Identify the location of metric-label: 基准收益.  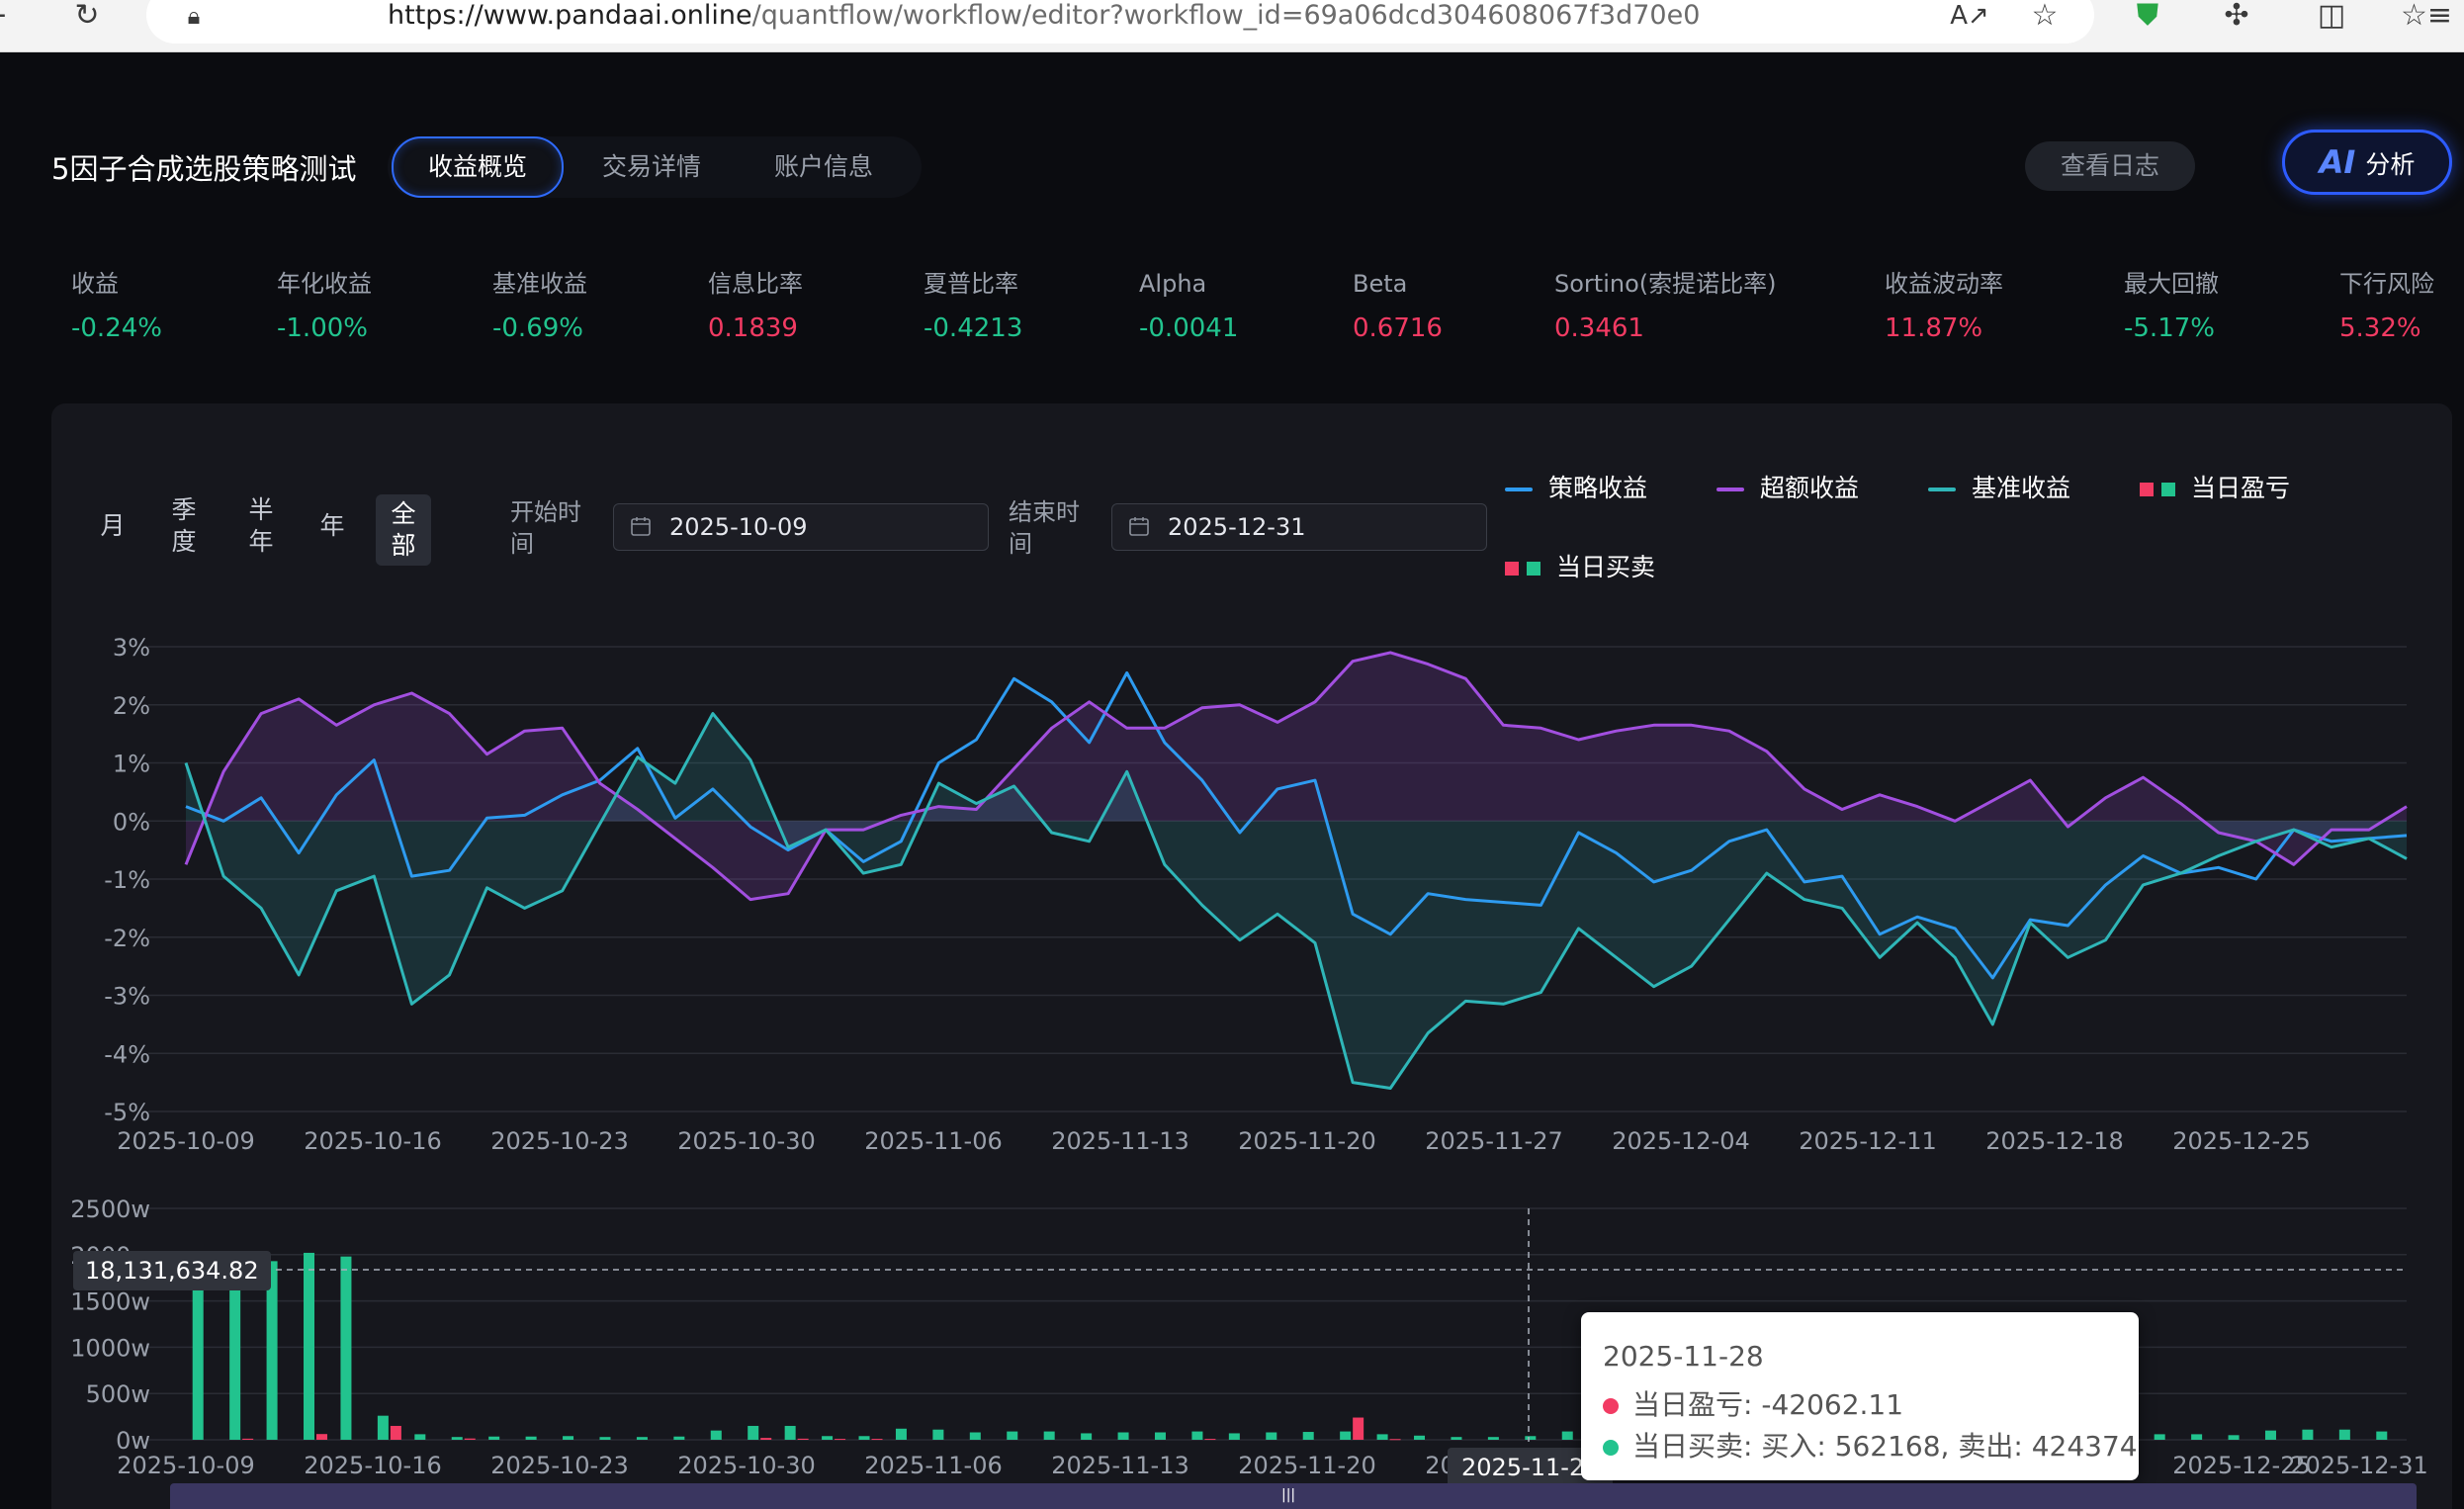
(539, 284).